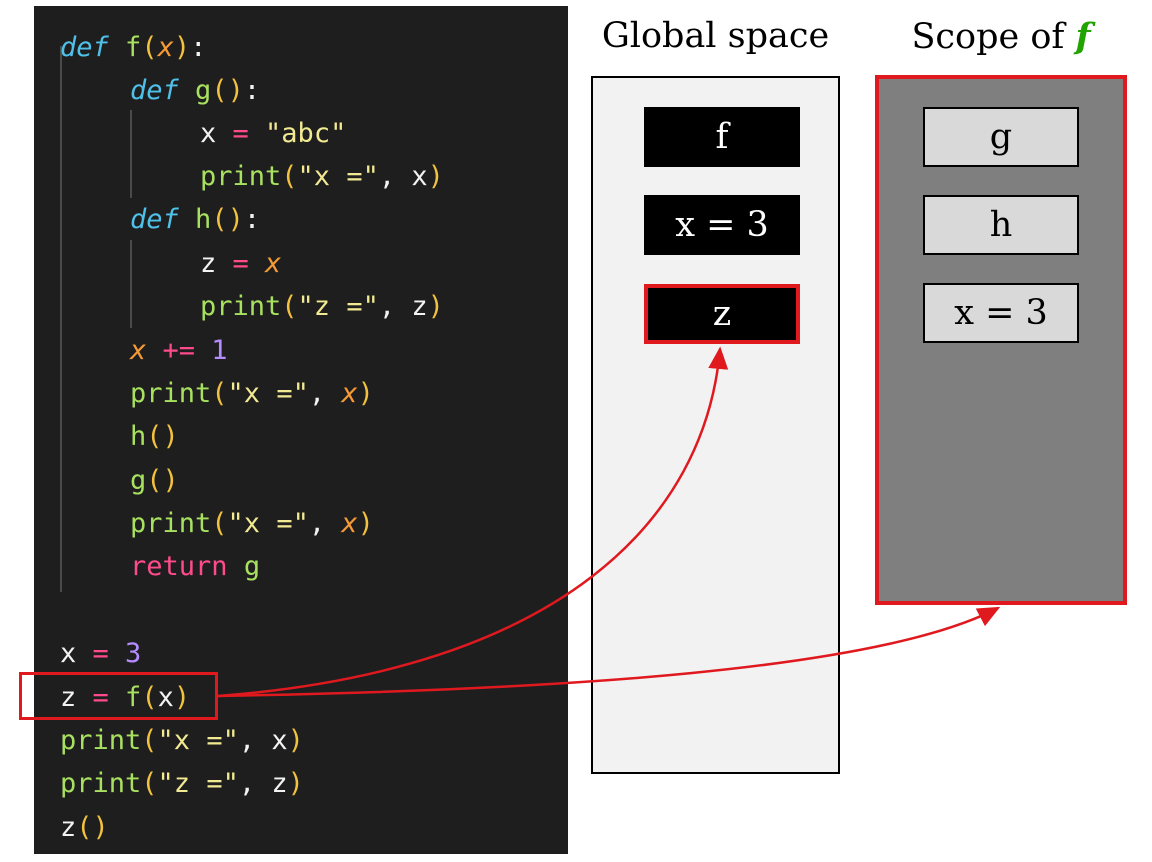 The image size is (1152, 862). What do you see at coordinates (609, 652) in the screenshot?
I see `arrow-call-to-scope-f` at bounding box center [609, 652].